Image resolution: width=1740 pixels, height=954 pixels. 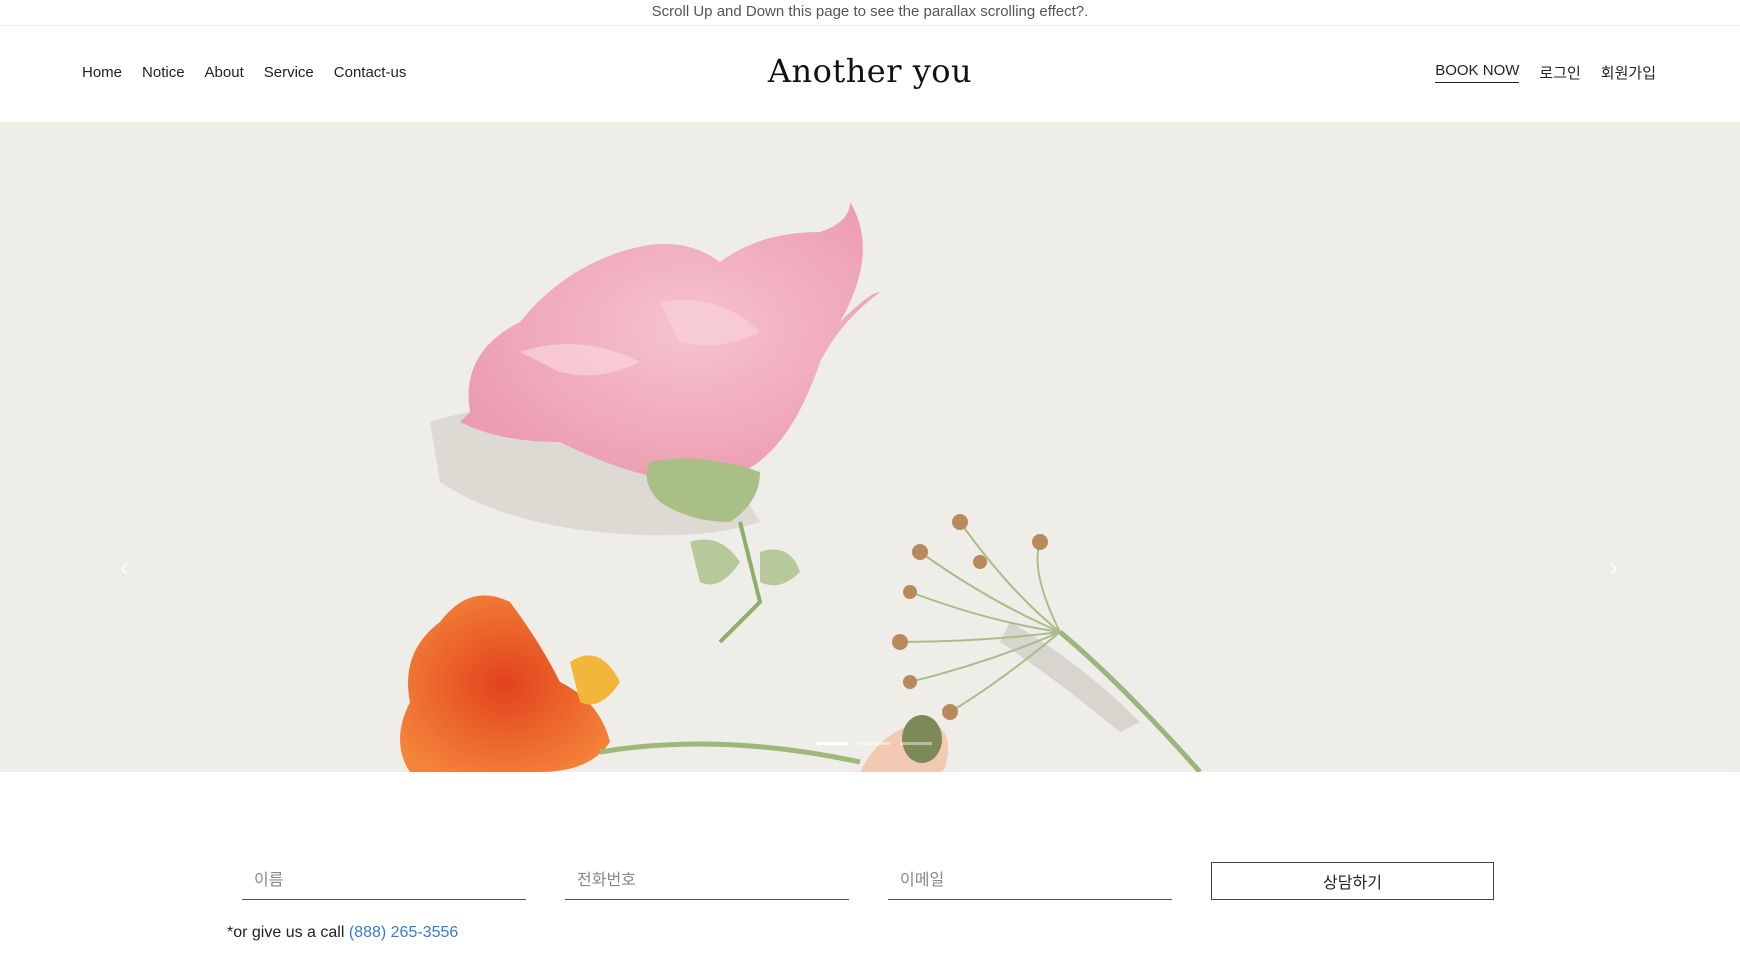 I want to click on call-text: *or give us a call (888) 265-3556, so click(x=342, y=933).